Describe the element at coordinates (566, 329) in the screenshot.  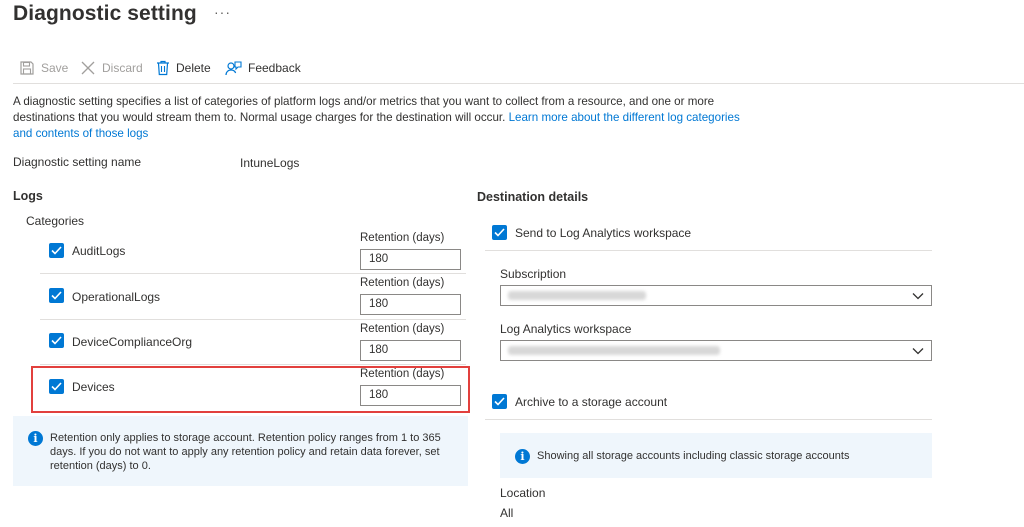
I see `workspace-label: Log Analytics workspace` at that location.